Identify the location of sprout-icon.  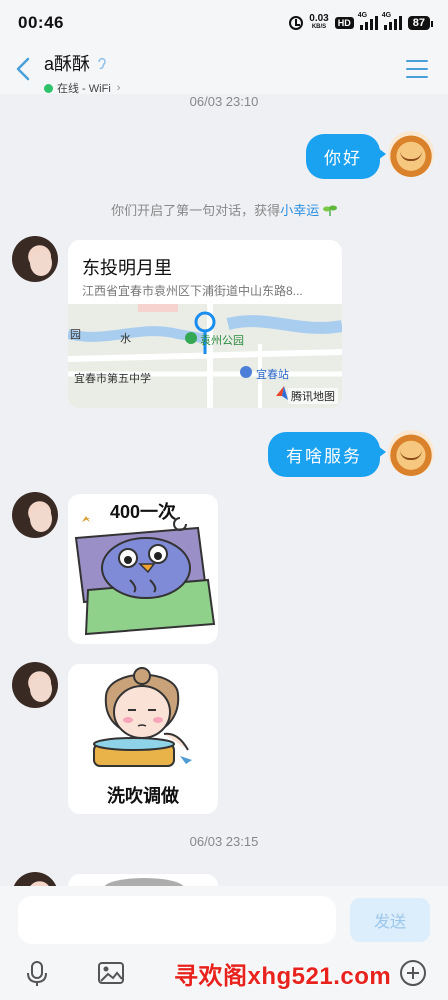
(329, 210).